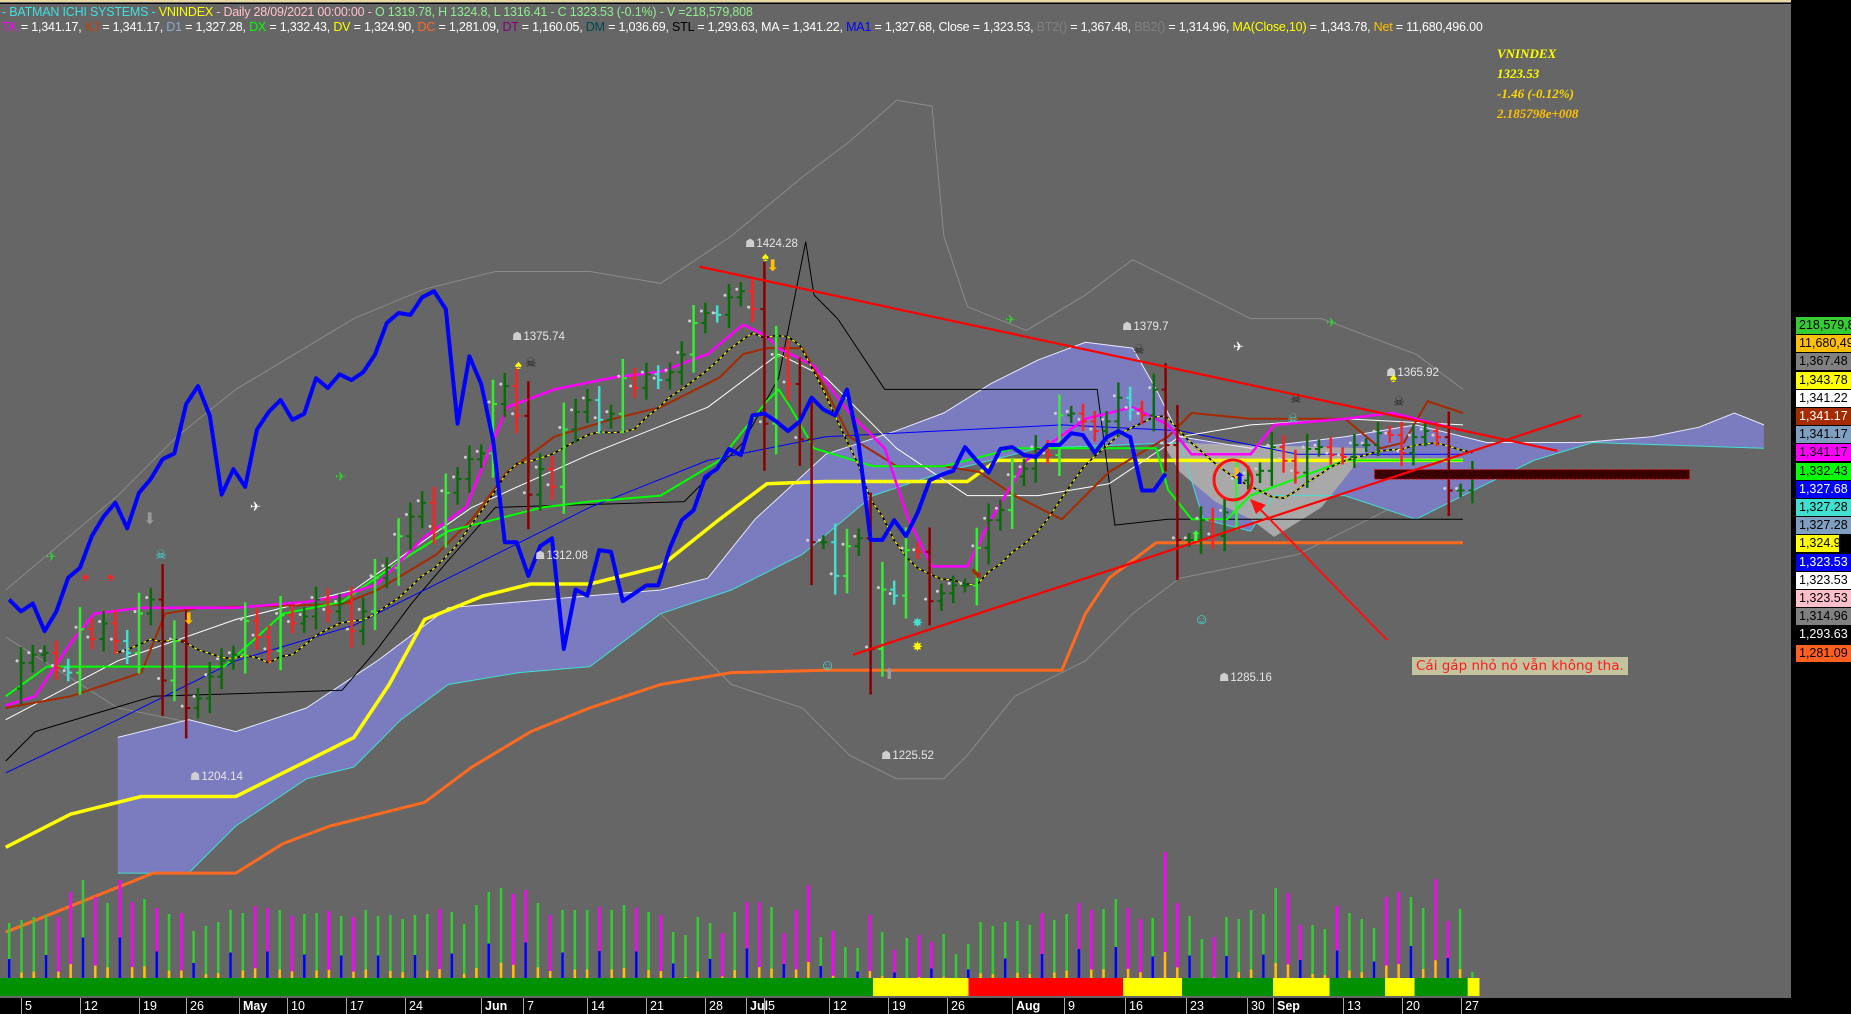 This screenshot has width=1851, height=1014. What do you see at coordinates (1532, 474) in the screenshot?
I see `gap-zone` at bounding box center [1532, 474].